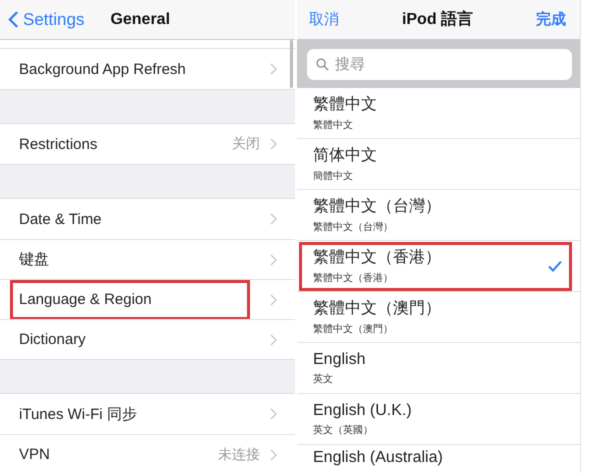  Describe the element at coordinates (147, 339) in the screenshot. I see `settings-row: Dictionary` at that location.